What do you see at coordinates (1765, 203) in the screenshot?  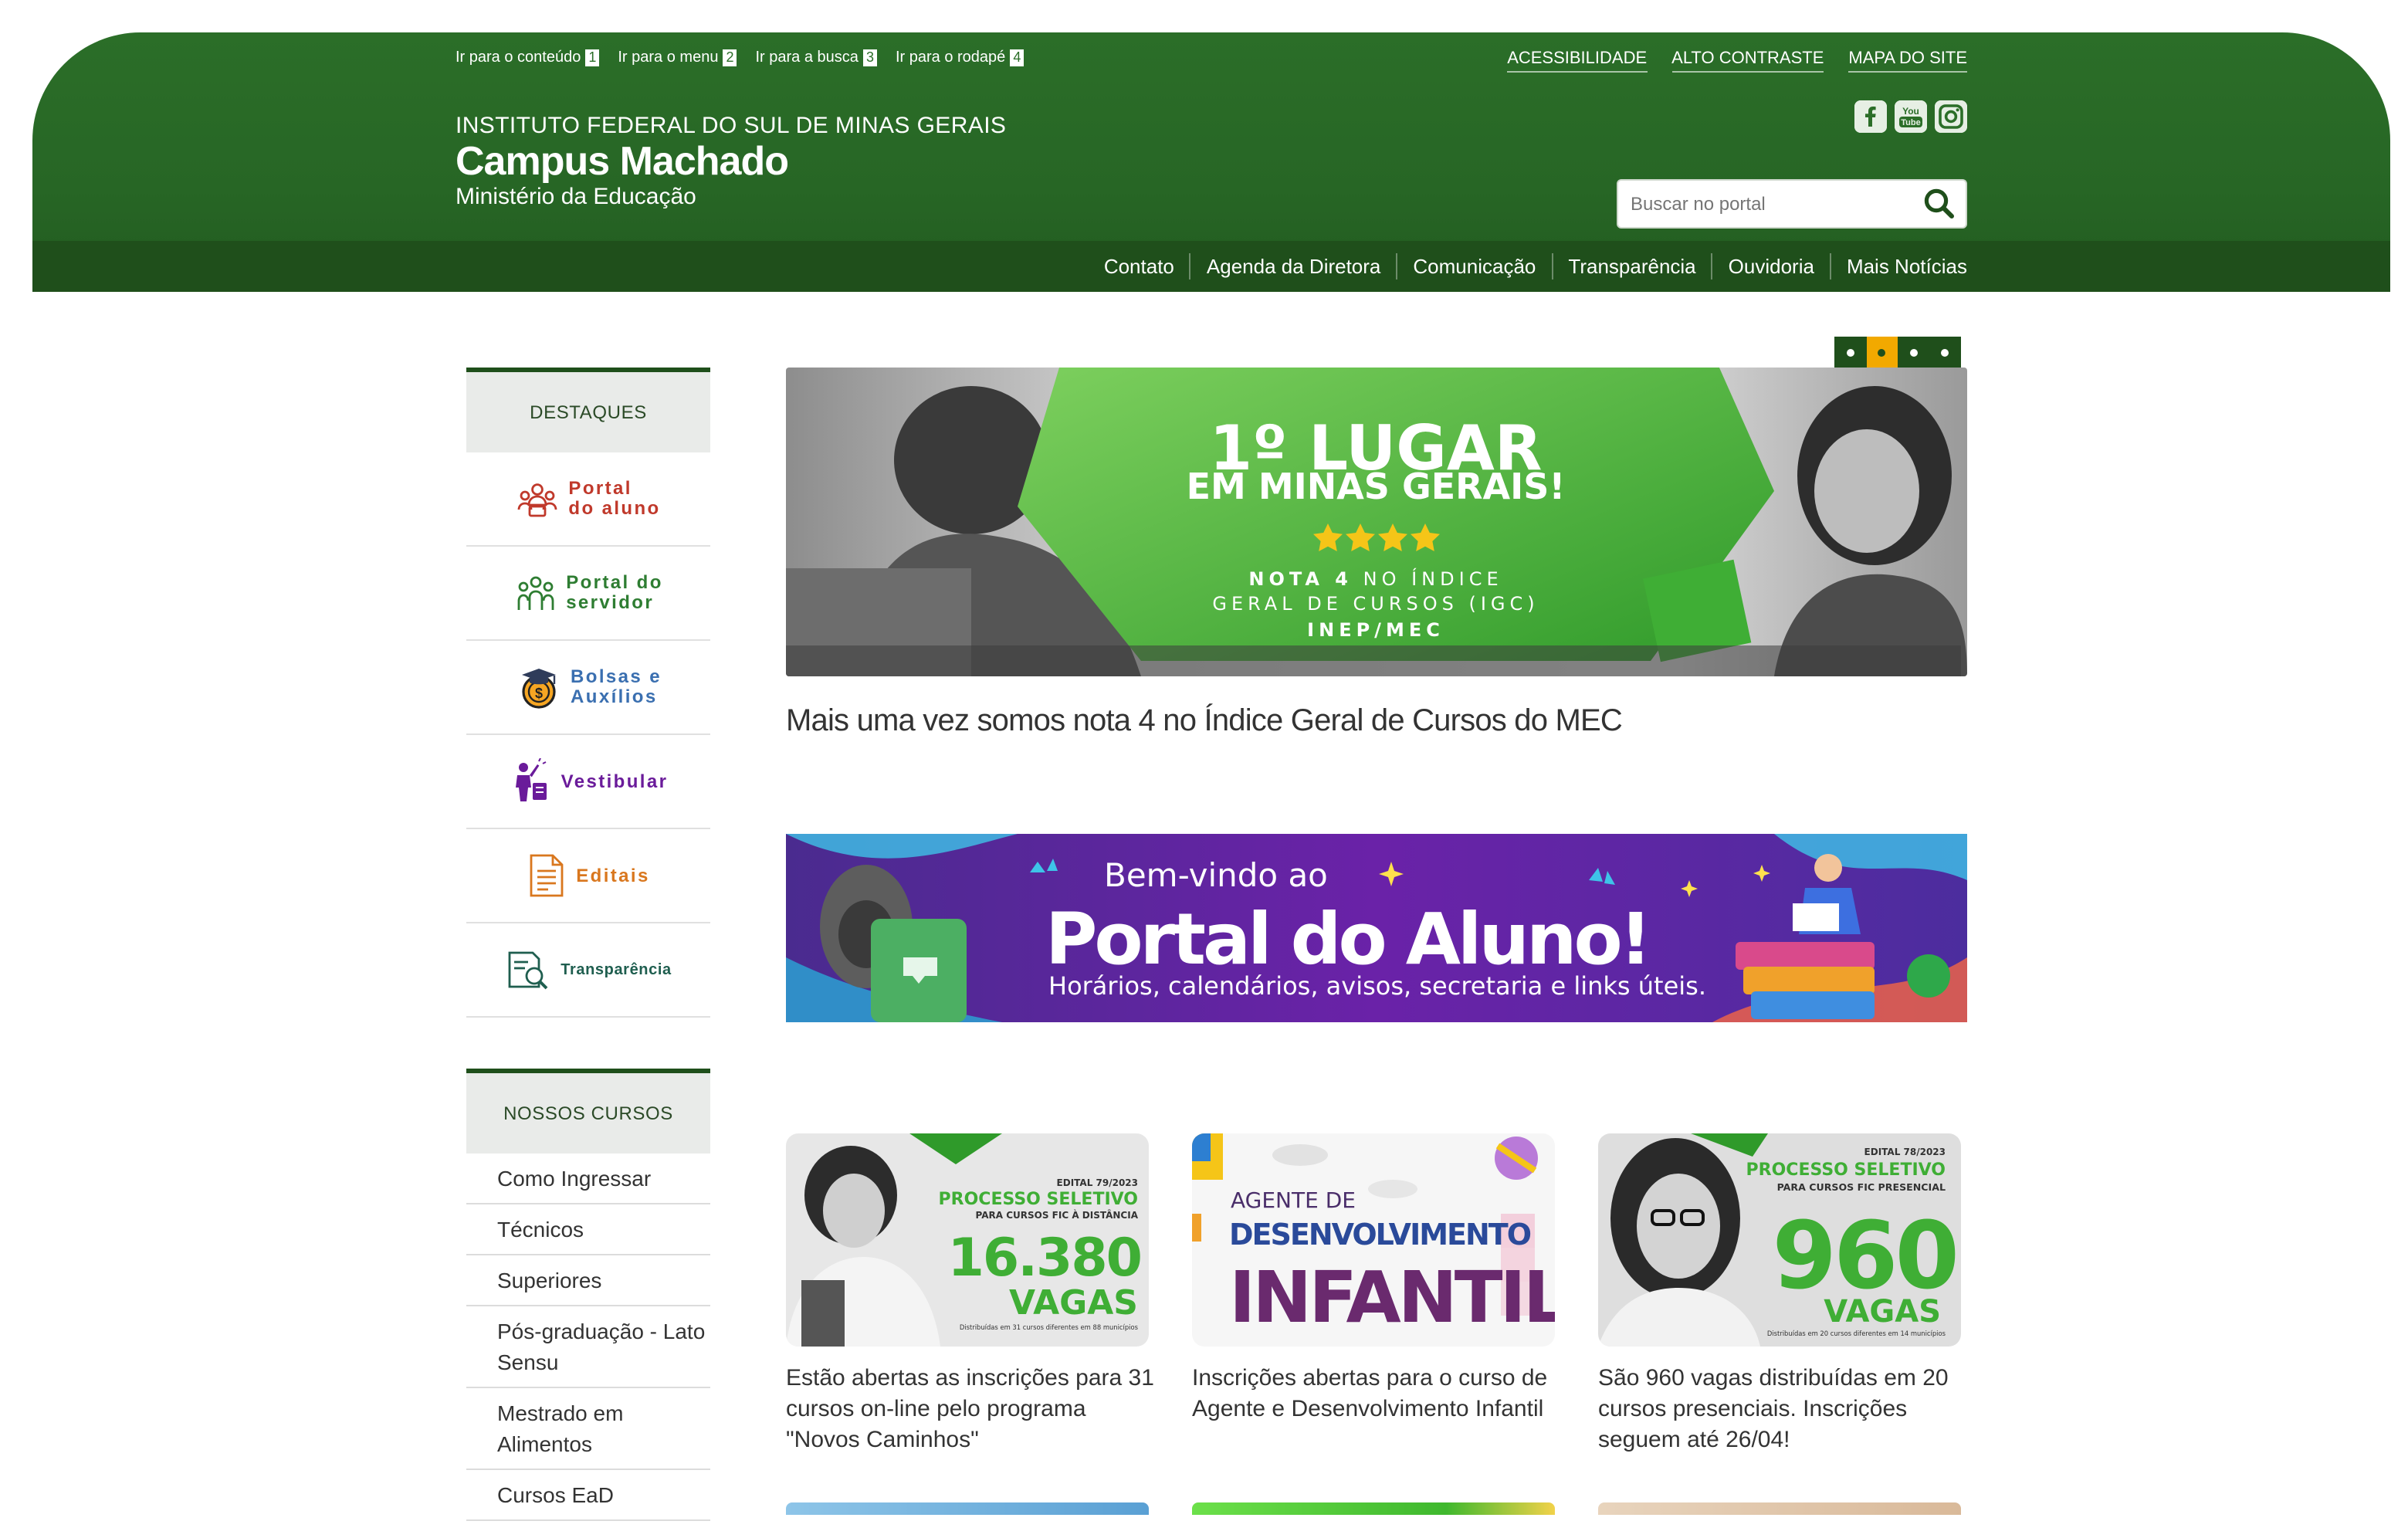 I see `search-input` at bounding box center [1765, 203].